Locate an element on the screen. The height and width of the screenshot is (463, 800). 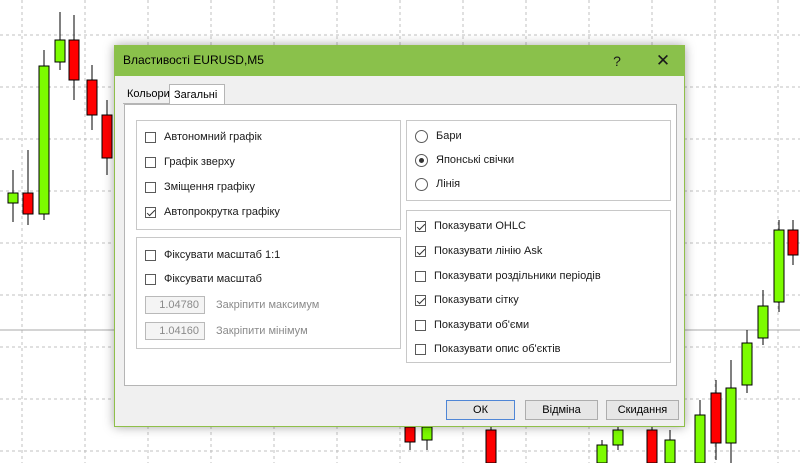
show-ohlc-label: Показувати OHLC is located at coordinates (480, 226).